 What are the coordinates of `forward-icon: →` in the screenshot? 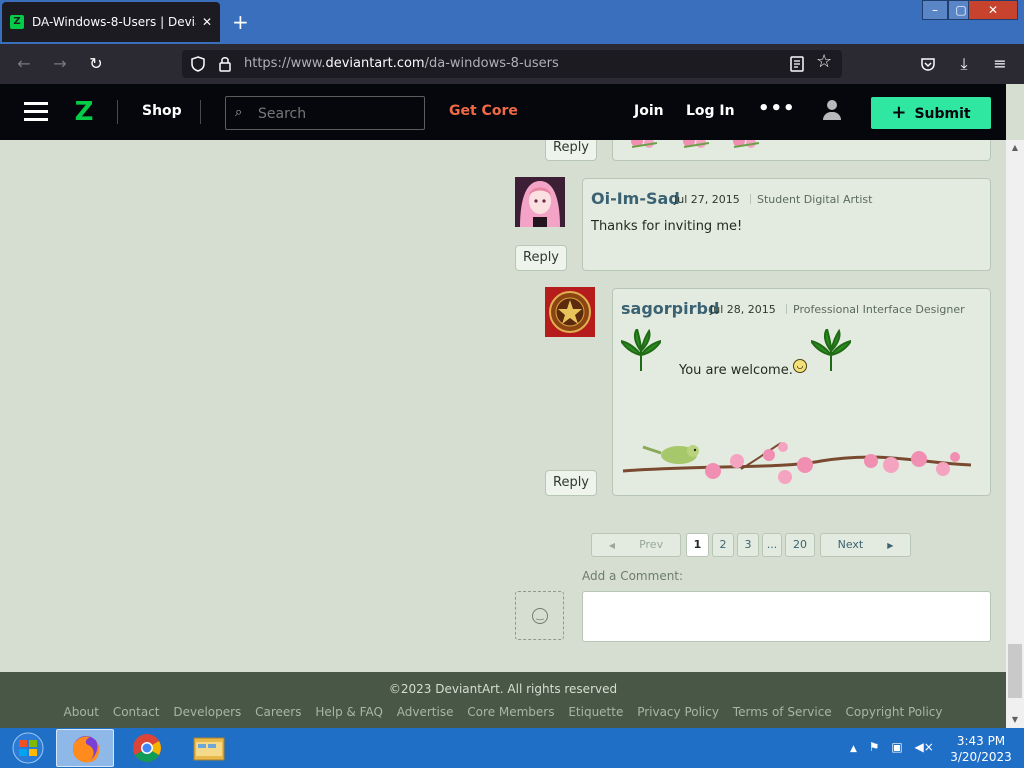 It's located at (60, 64).